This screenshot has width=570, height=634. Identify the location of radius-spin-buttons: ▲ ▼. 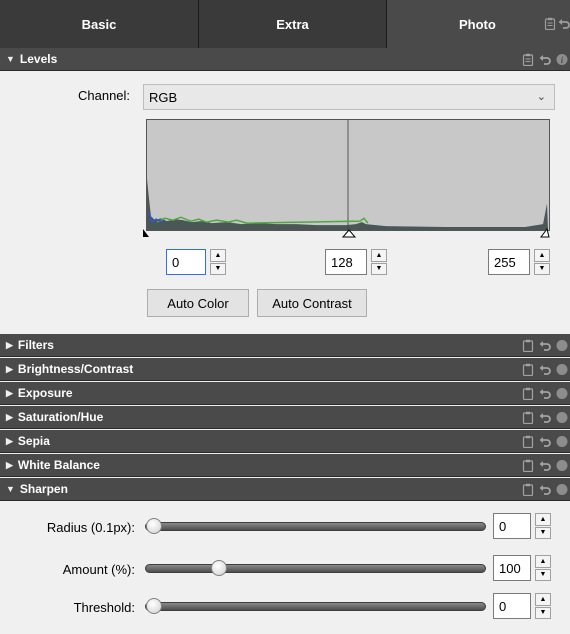
(543, 526).